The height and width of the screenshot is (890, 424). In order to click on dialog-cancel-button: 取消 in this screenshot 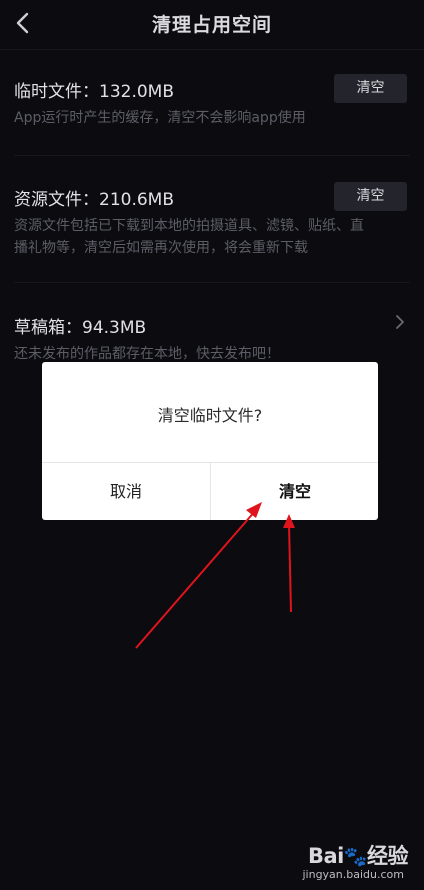, I will do `click(126, 491)`.